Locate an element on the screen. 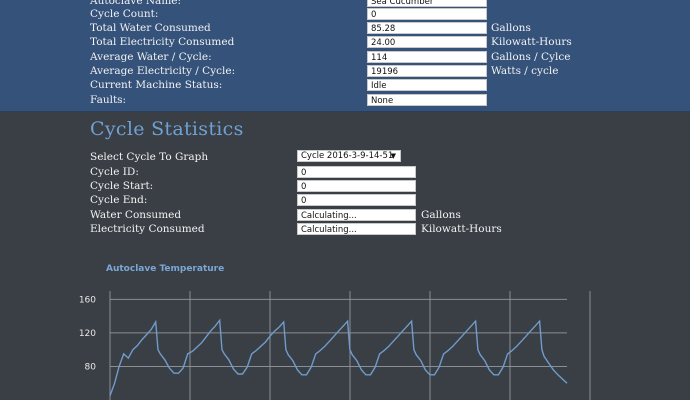 This screenshot has height=400, width=690. machine-row-label: Faults: is located at coordinates (108, 100).